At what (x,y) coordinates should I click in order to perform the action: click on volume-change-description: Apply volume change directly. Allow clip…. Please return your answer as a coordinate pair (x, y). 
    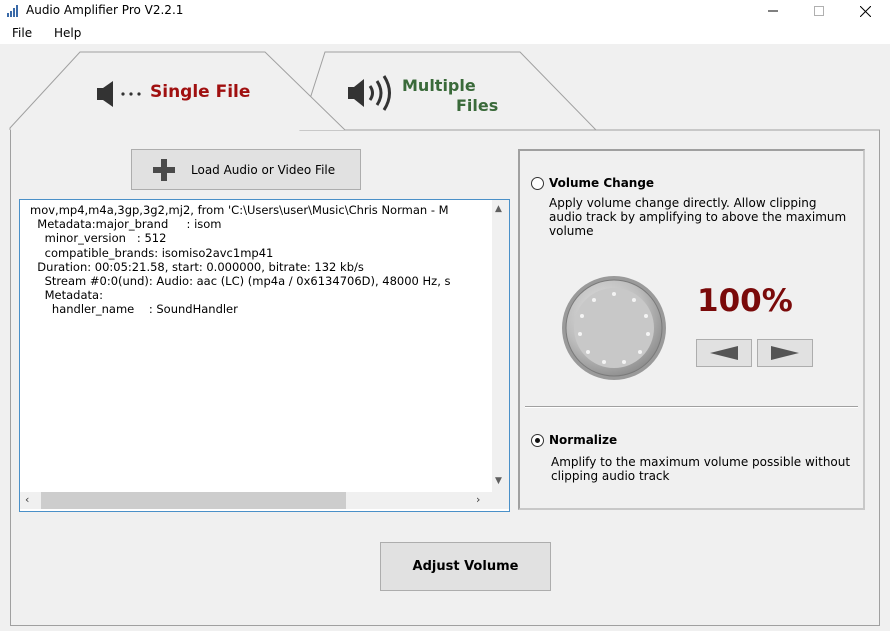
    Looking at the image, I should click on (698, 217).